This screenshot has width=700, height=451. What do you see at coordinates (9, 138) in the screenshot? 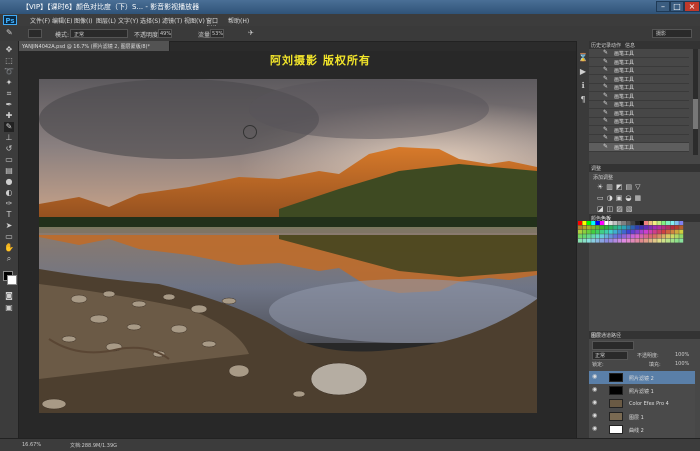
I see `stamp-tool-icon: ⊥` at bounding box center [9, 138].